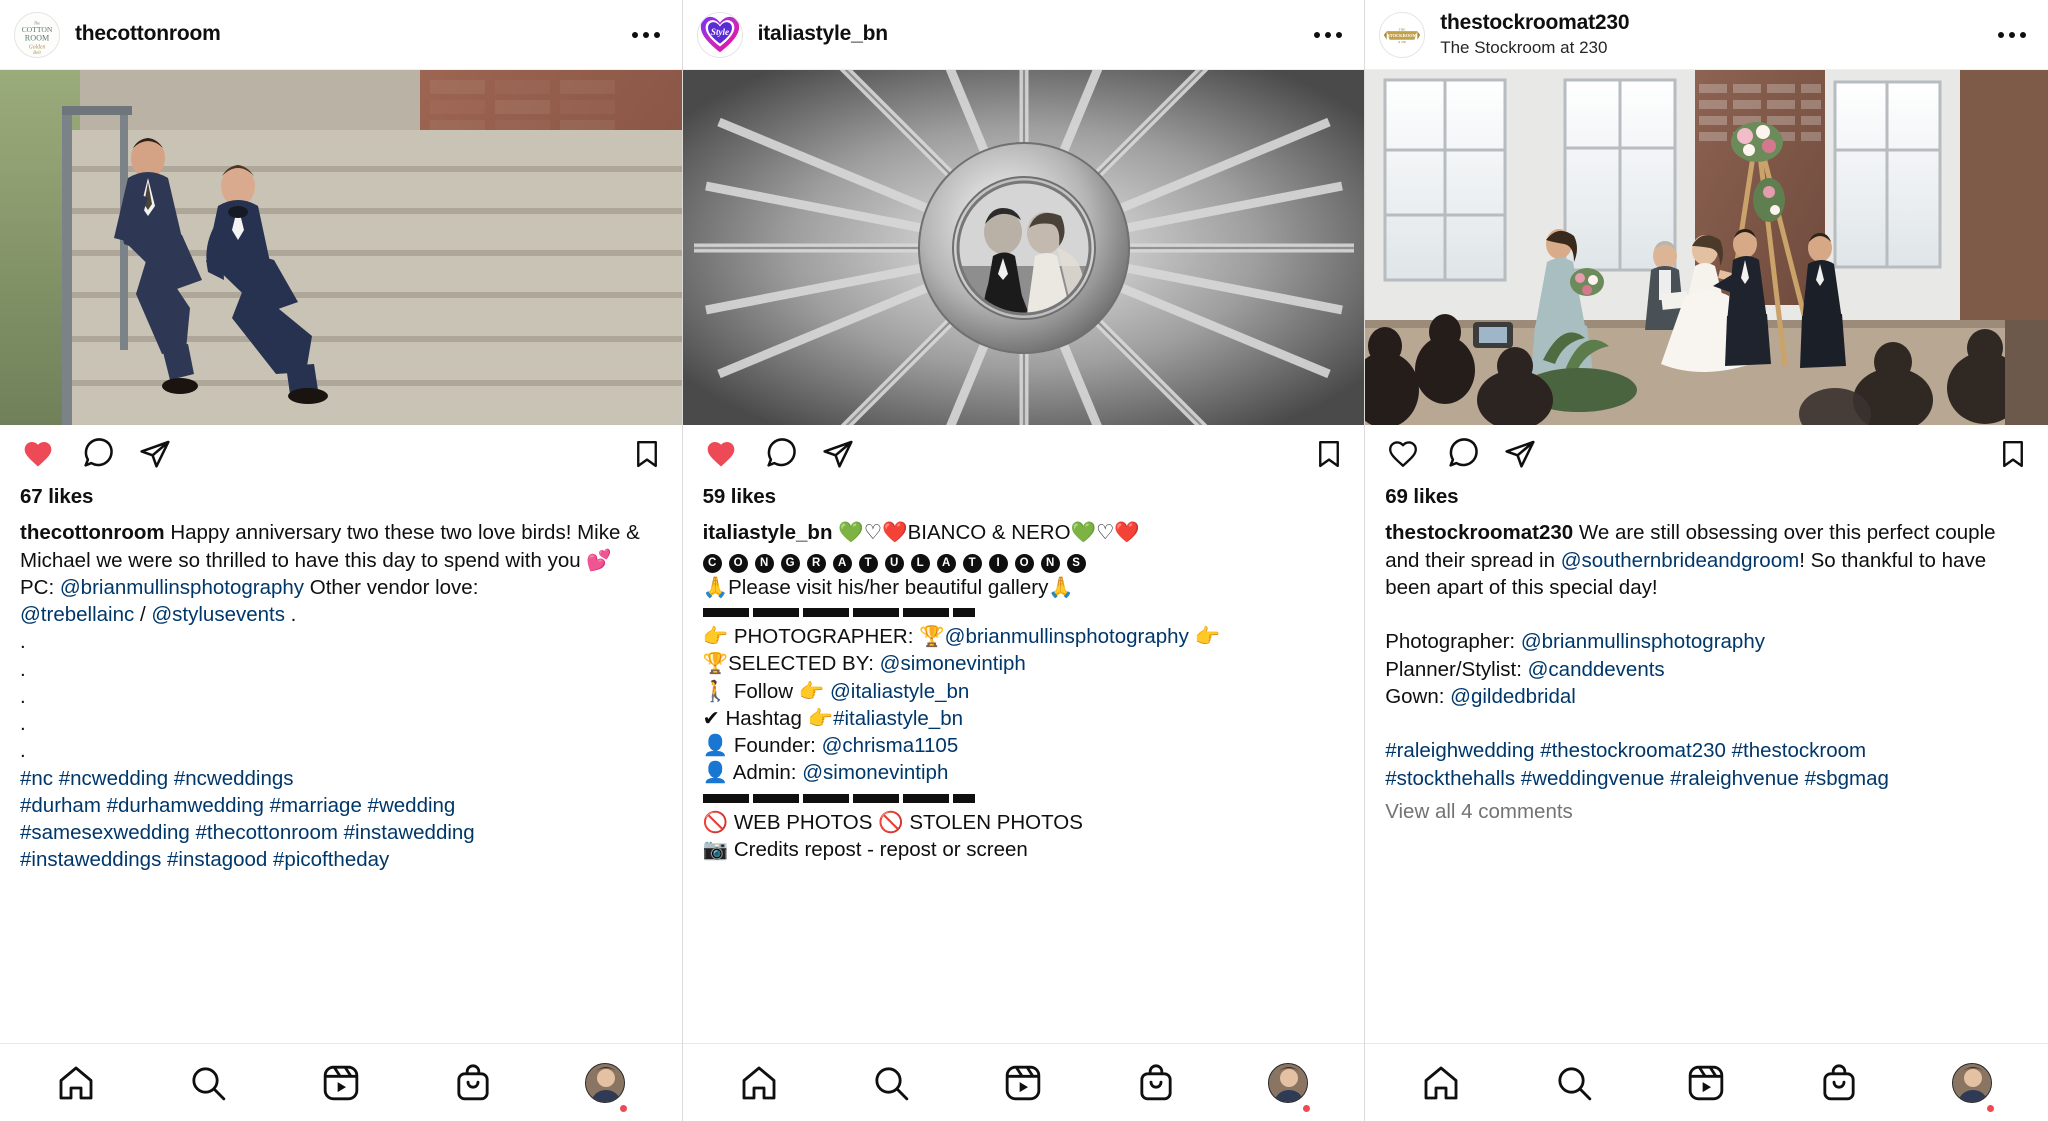 The width and height of the screenshot is (2048, 1121). I want to click on credit-planner: Planner/Stylist: @canddevents, so click(1706, 669).